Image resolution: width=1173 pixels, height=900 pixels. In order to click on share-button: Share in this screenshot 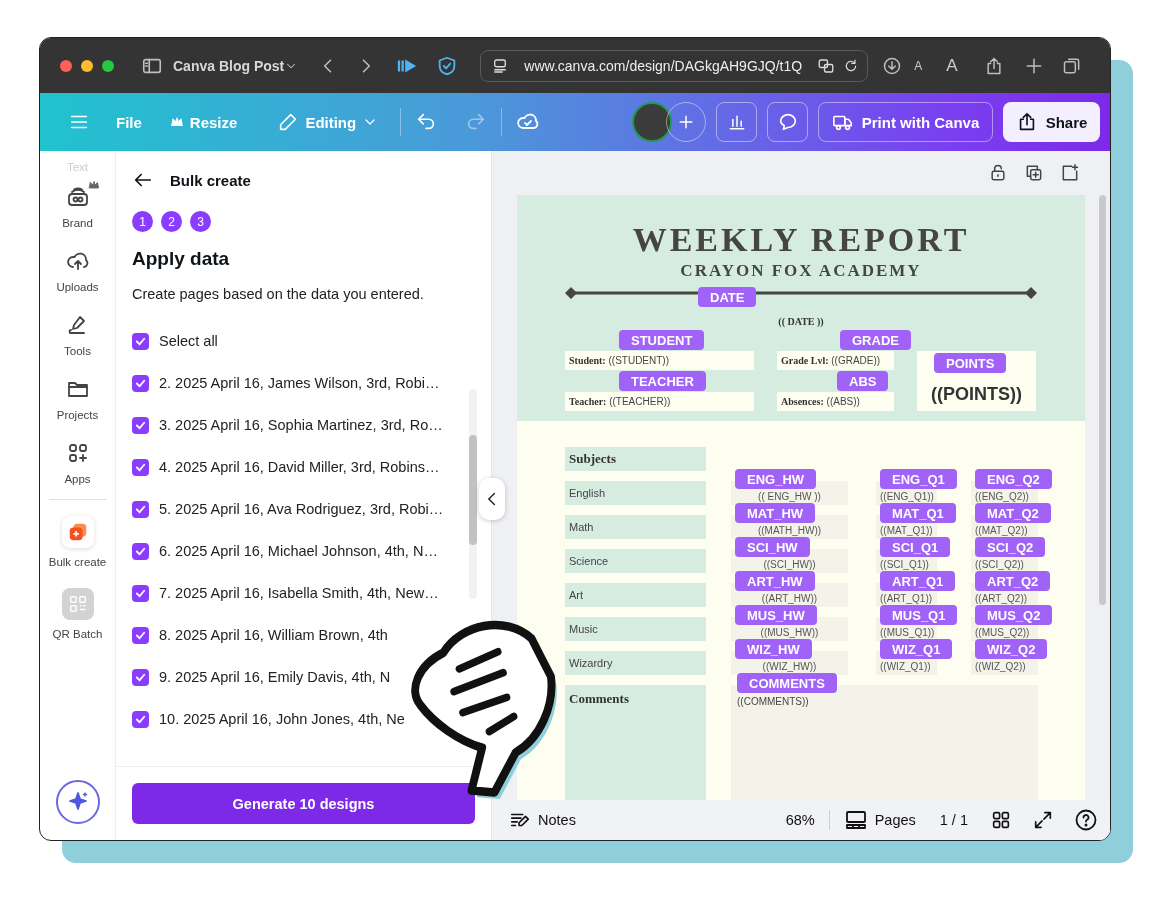, I will do `click(1051, 122)`.